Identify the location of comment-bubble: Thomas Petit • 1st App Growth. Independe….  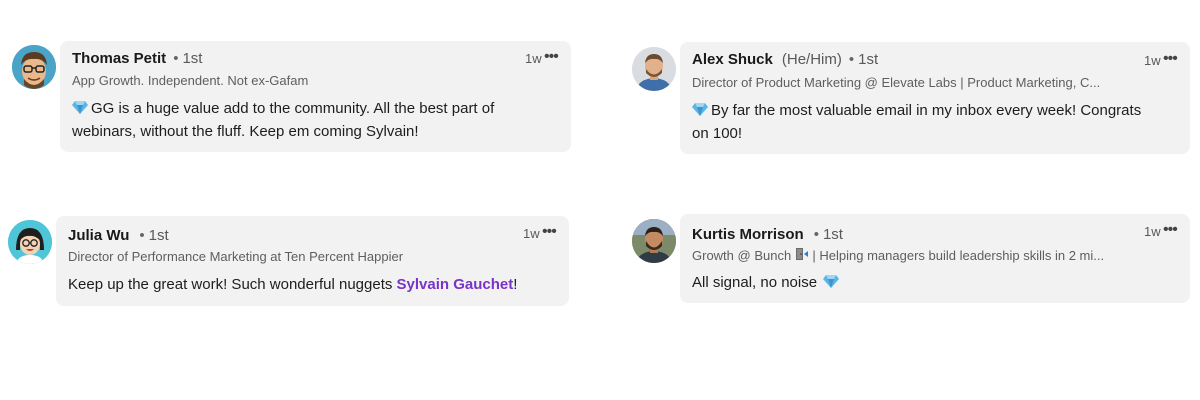
(315, 96).